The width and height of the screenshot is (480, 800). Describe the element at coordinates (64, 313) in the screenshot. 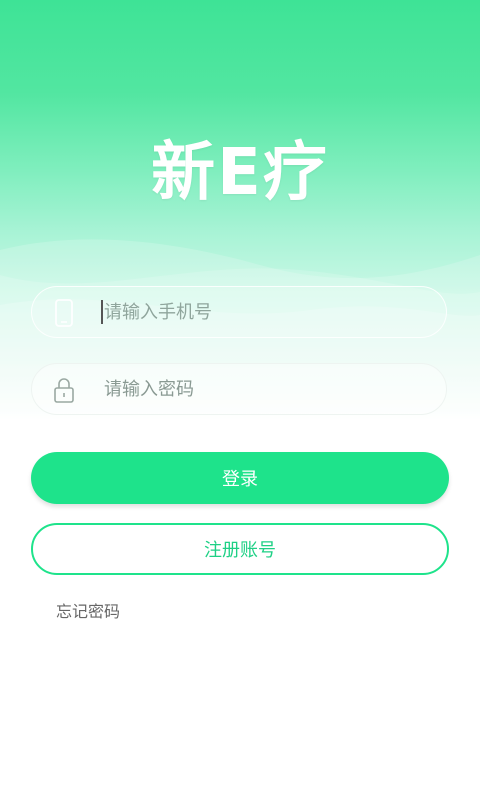

I see `phone-icon` at that location.